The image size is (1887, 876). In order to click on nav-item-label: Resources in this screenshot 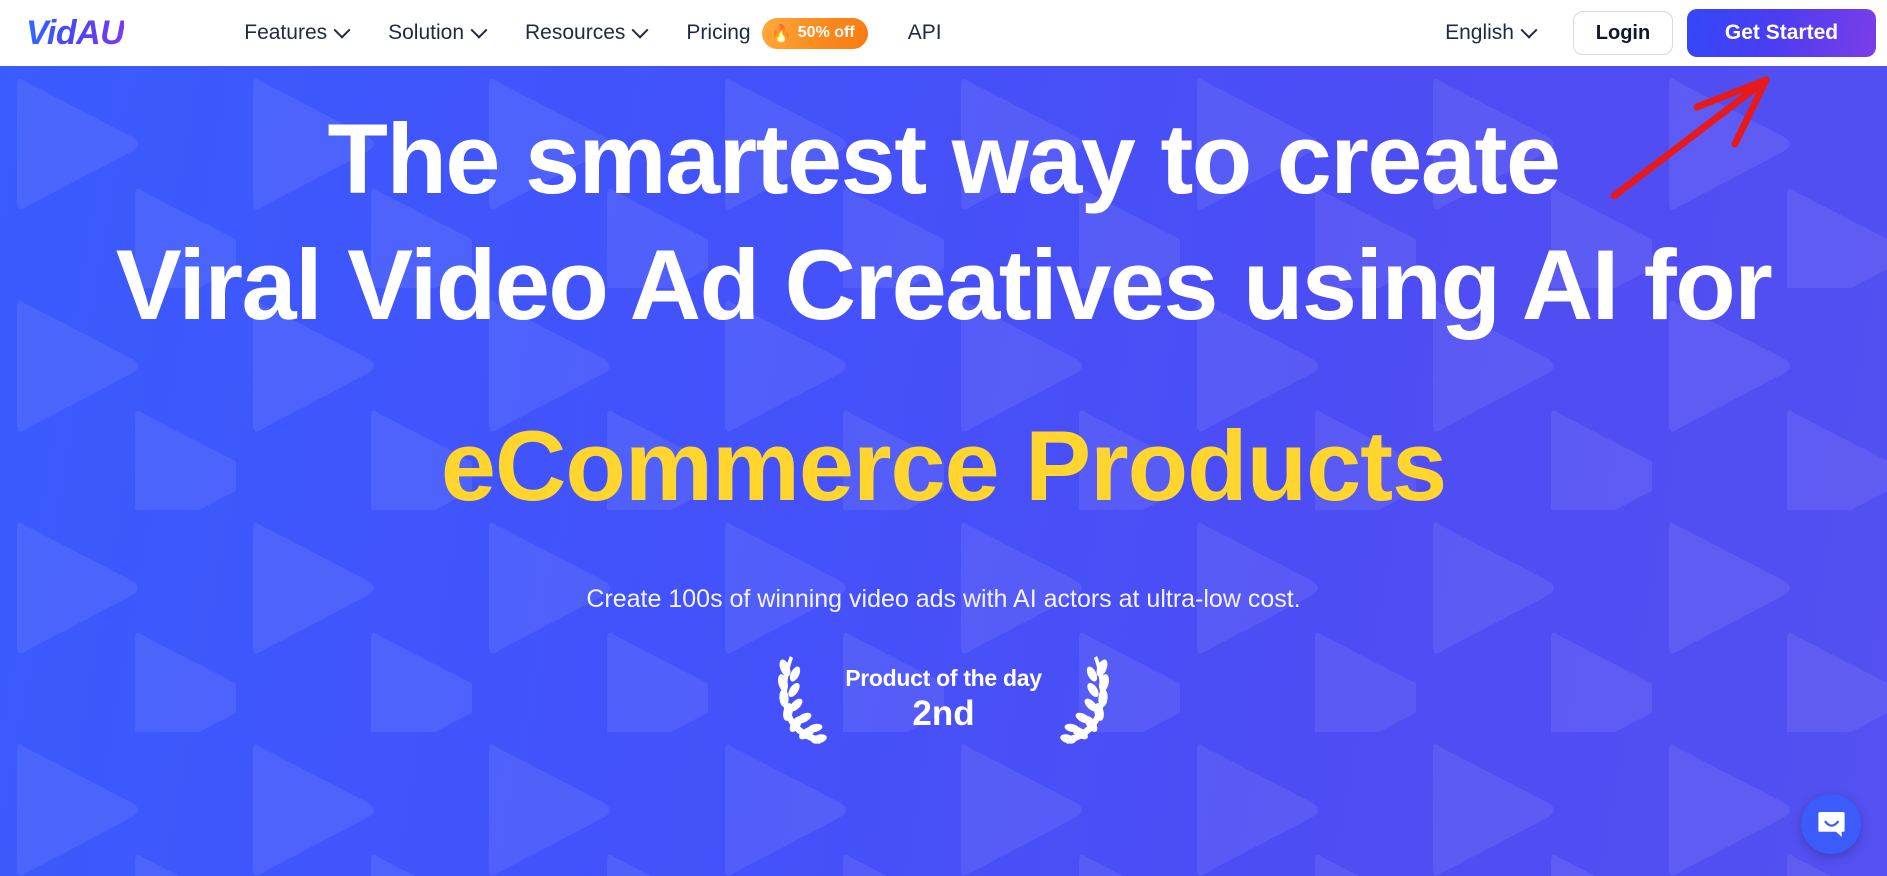, I will do `click(575, 32)`.